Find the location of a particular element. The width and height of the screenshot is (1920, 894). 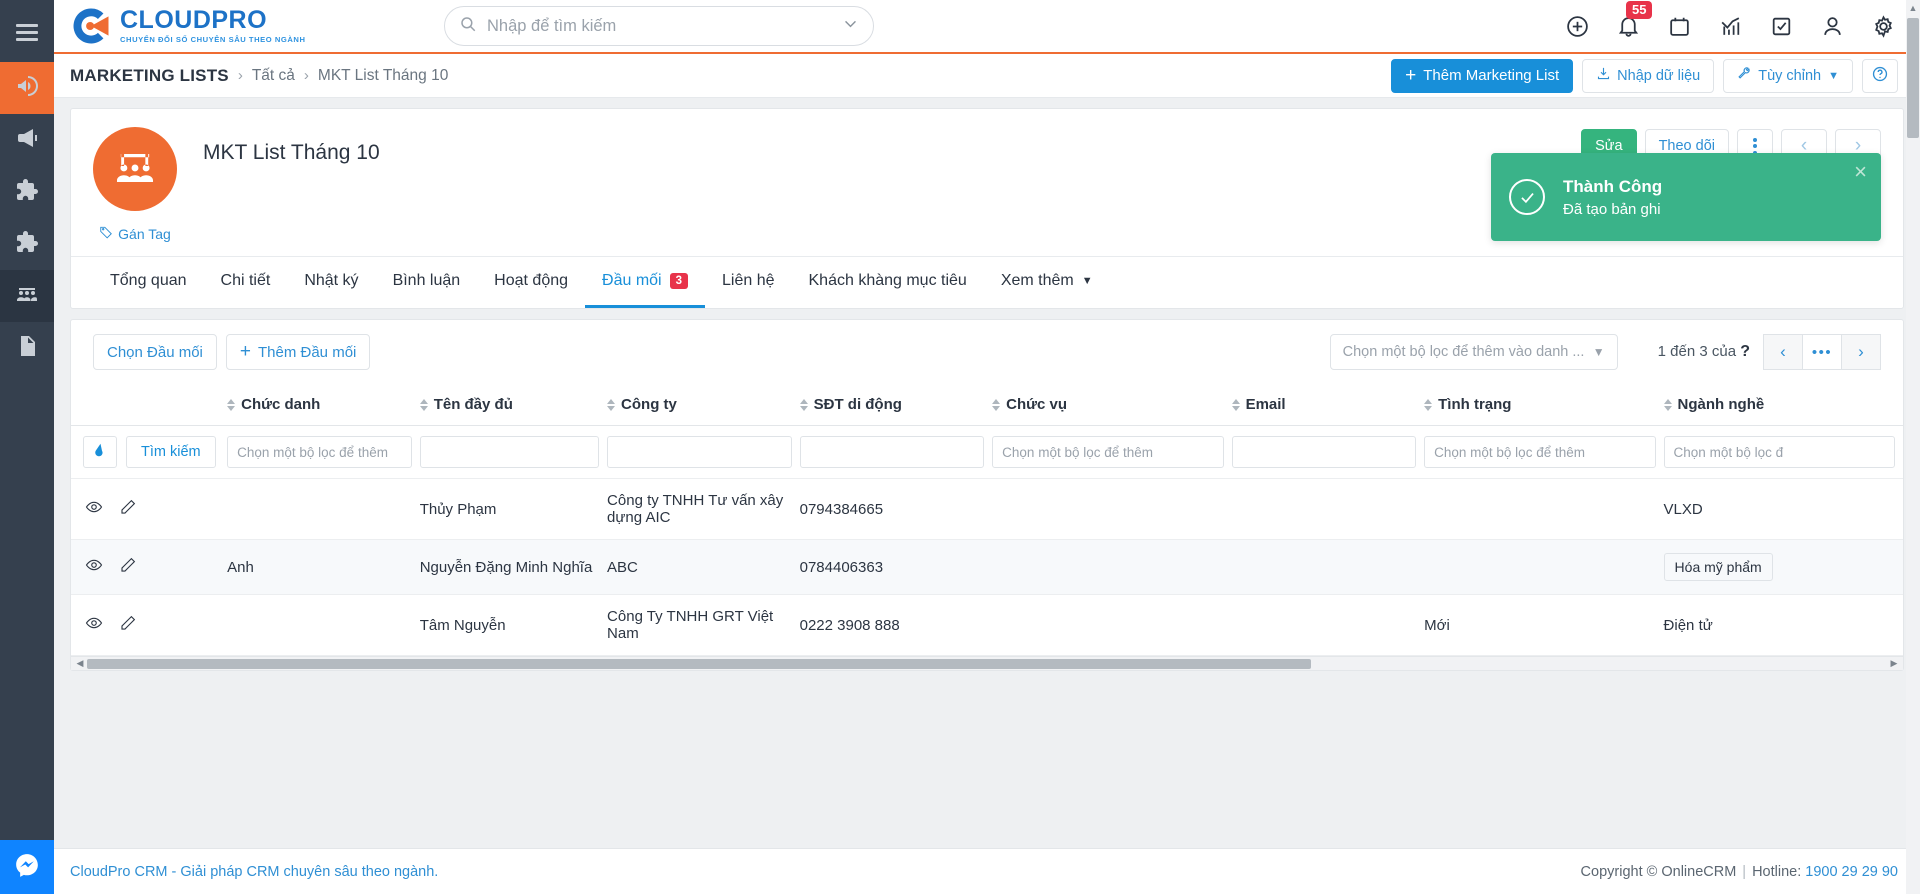

column-ten-day-du: Tên đầy đủ is located at coordinates (513, 405).